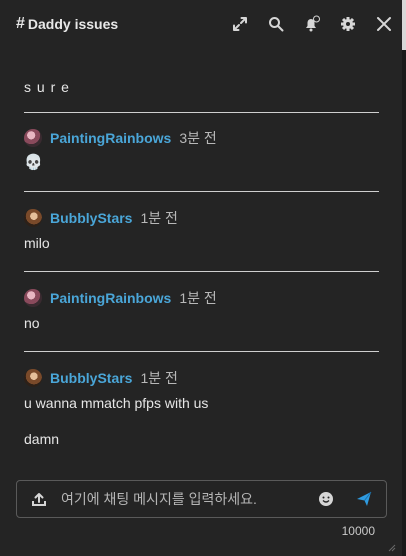  I want to click on bell-icon, so click(312, 24).